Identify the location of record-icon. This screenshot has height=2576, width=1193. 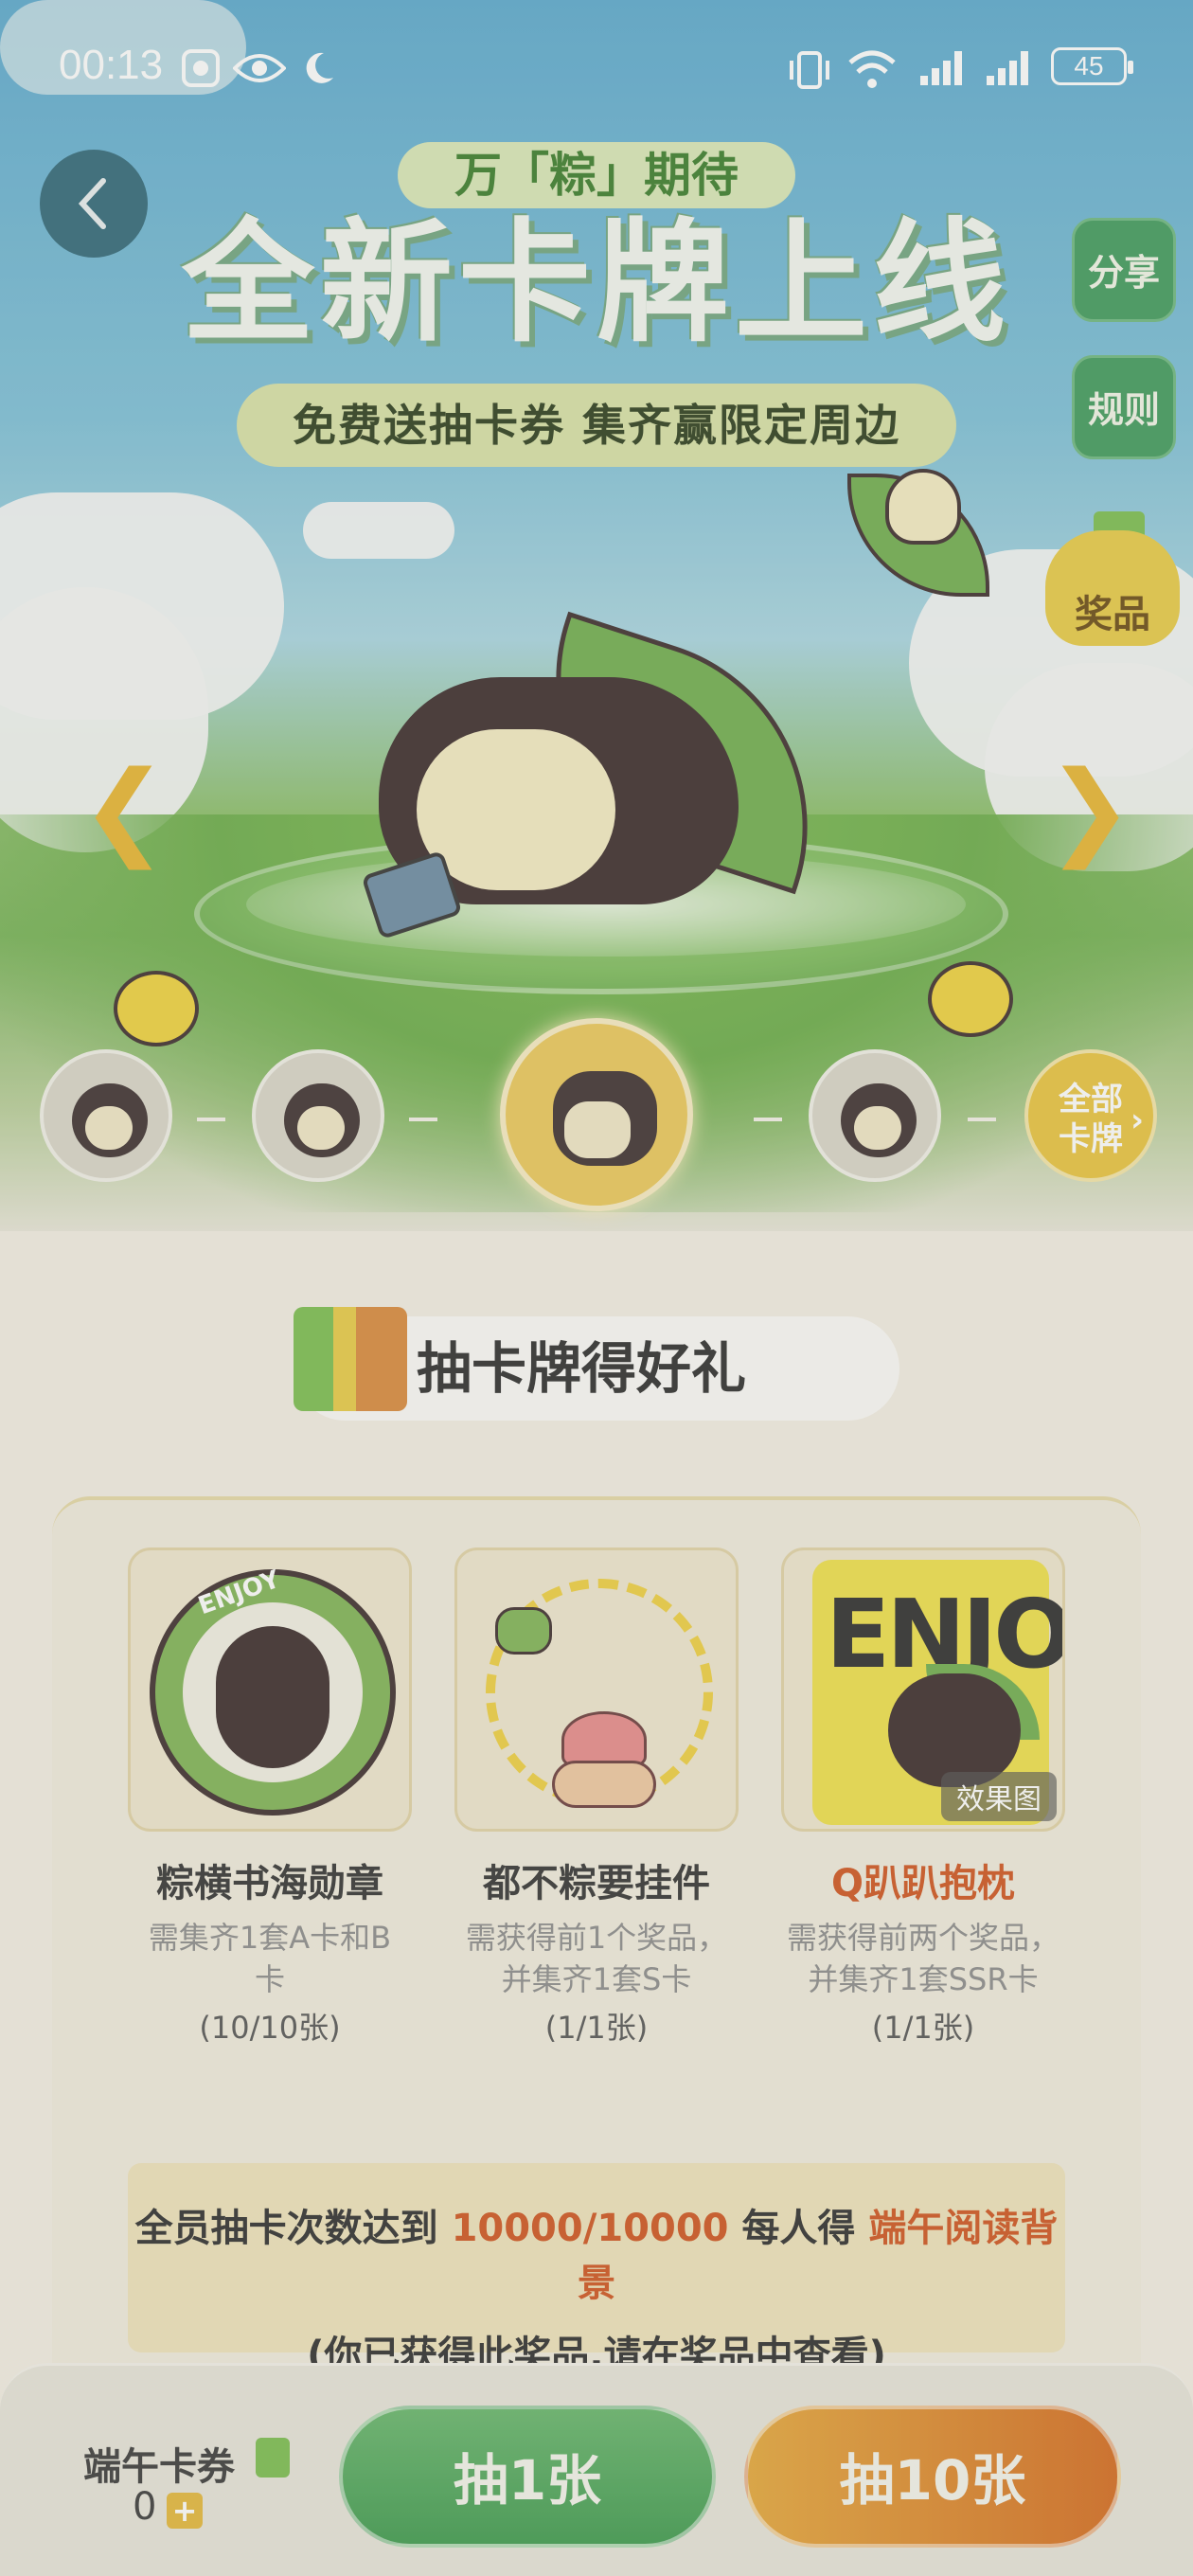
(201, 68).